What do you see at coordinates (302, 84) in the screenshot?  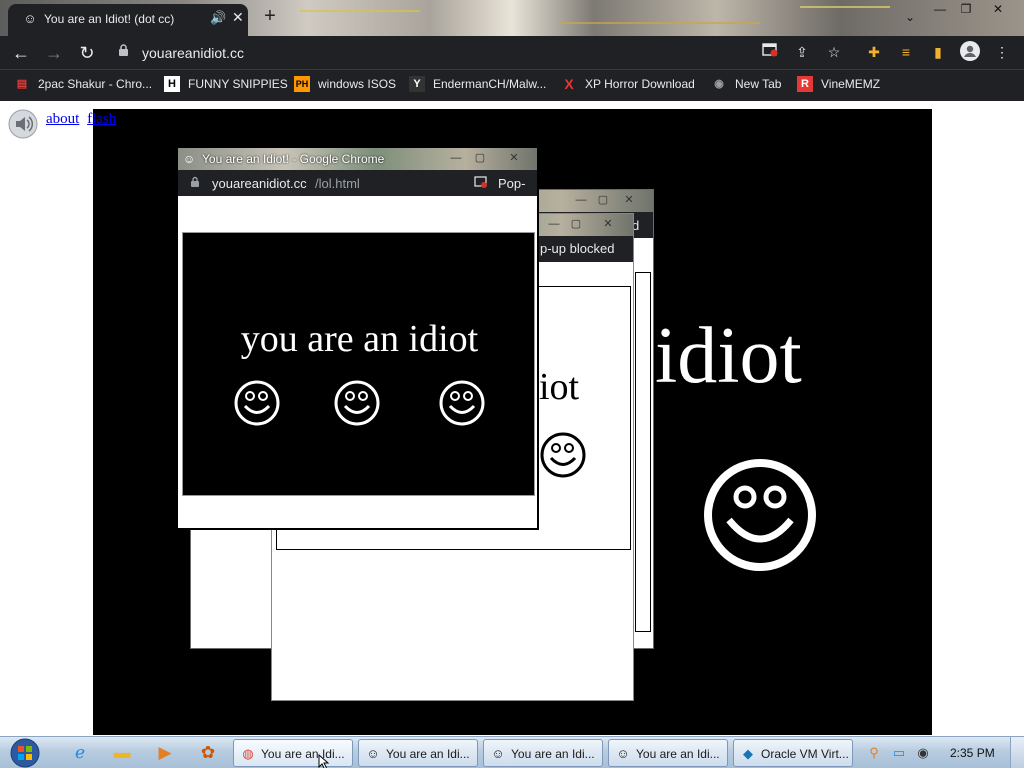 I see `bookmark-icon: PH` at bounding box center [302, 84].